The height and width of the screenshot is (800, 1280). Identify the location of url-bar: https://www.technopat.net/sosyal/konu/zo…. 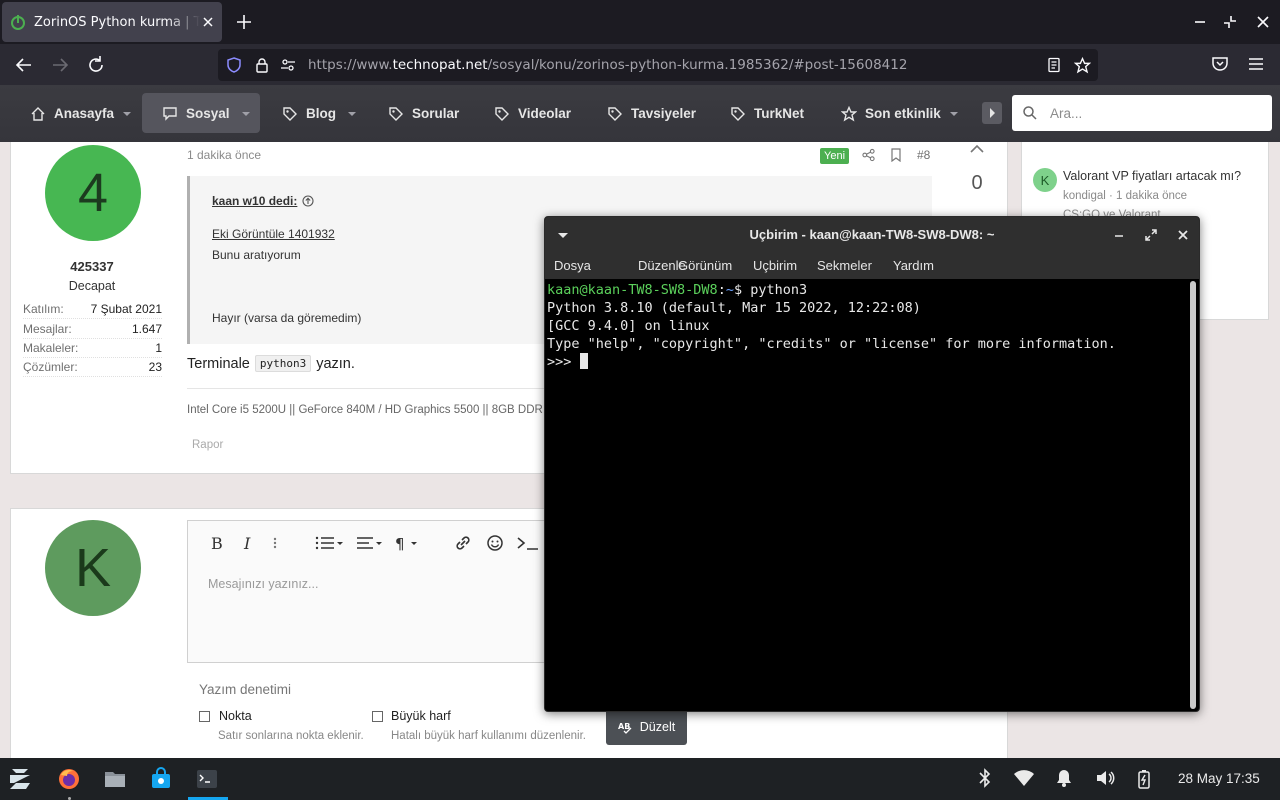
(658, 65).